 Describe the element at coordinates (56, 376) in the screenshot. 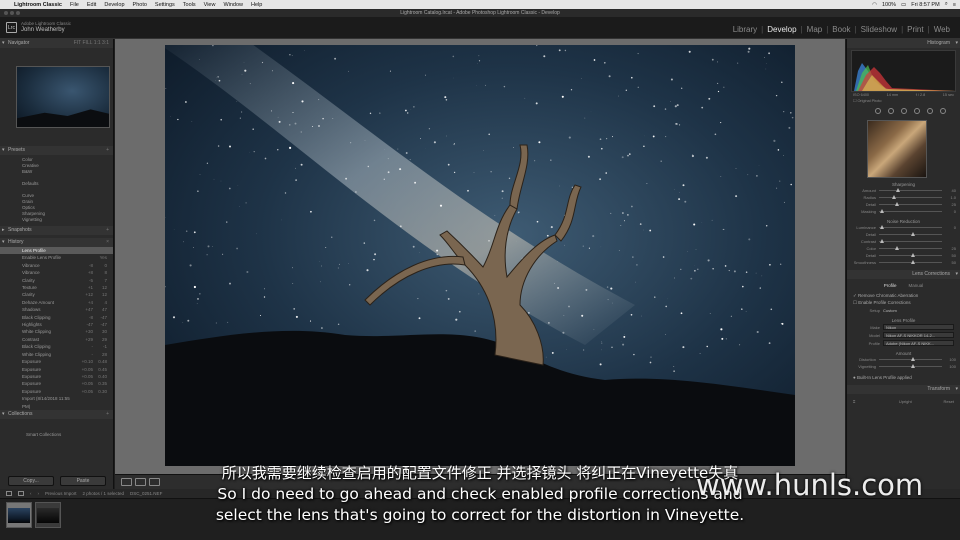

I see `history-step: Exposure +0.05 0.40` at that location.